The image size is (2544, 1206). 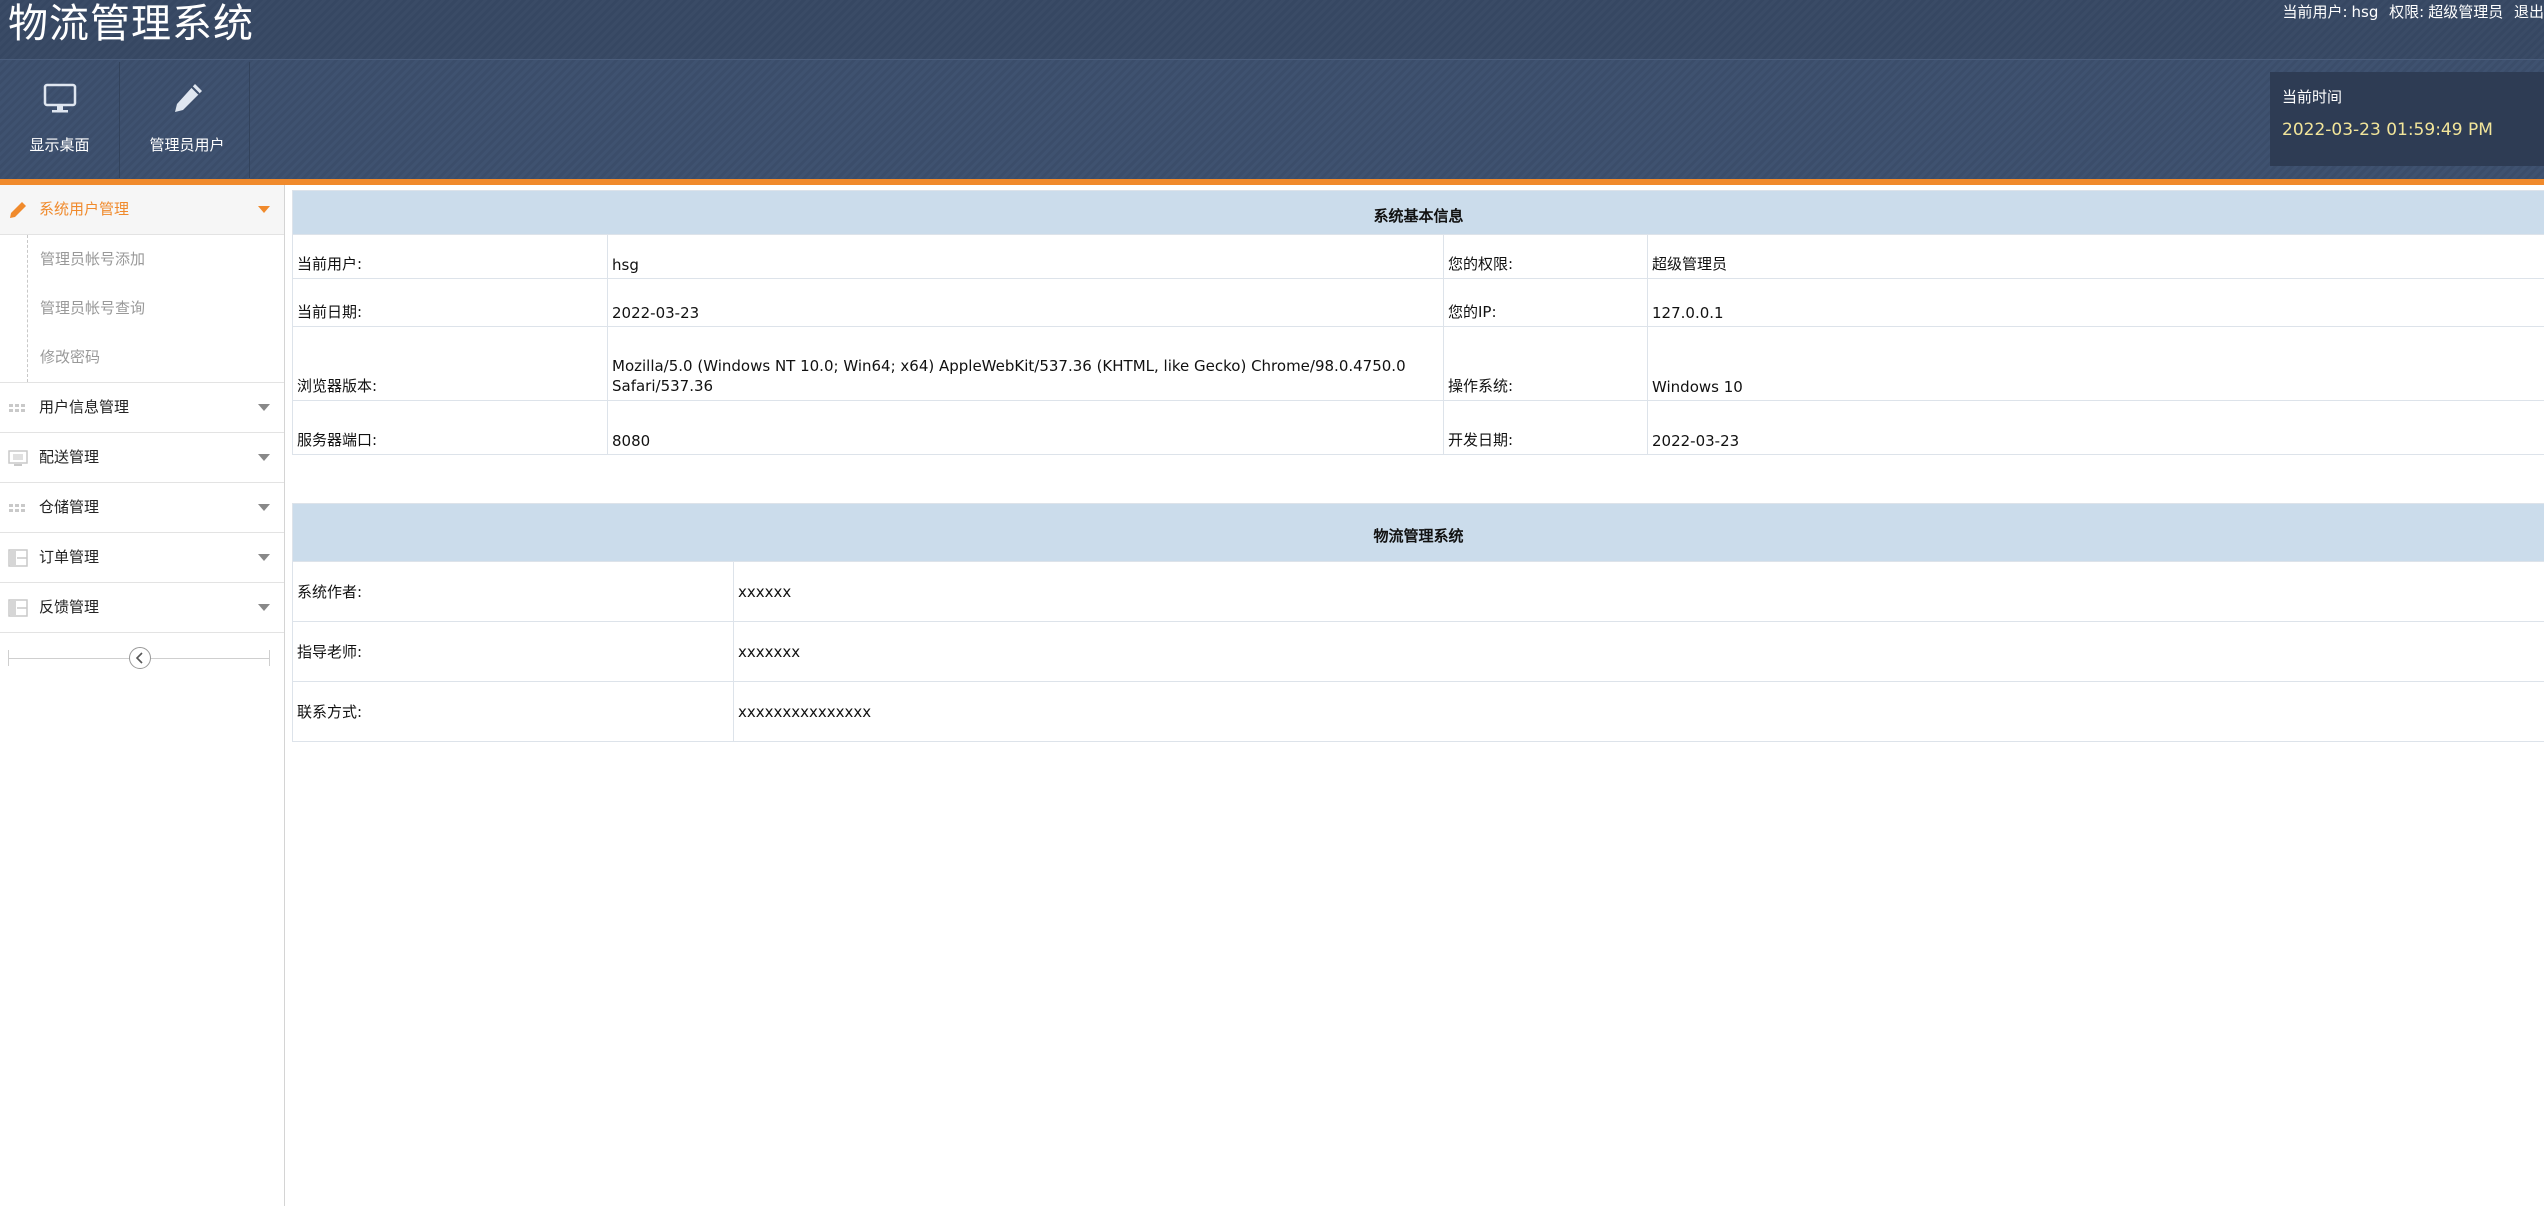 I want to click on menu-warehouse-management: 仓储管理, so click(x=142, y=508).